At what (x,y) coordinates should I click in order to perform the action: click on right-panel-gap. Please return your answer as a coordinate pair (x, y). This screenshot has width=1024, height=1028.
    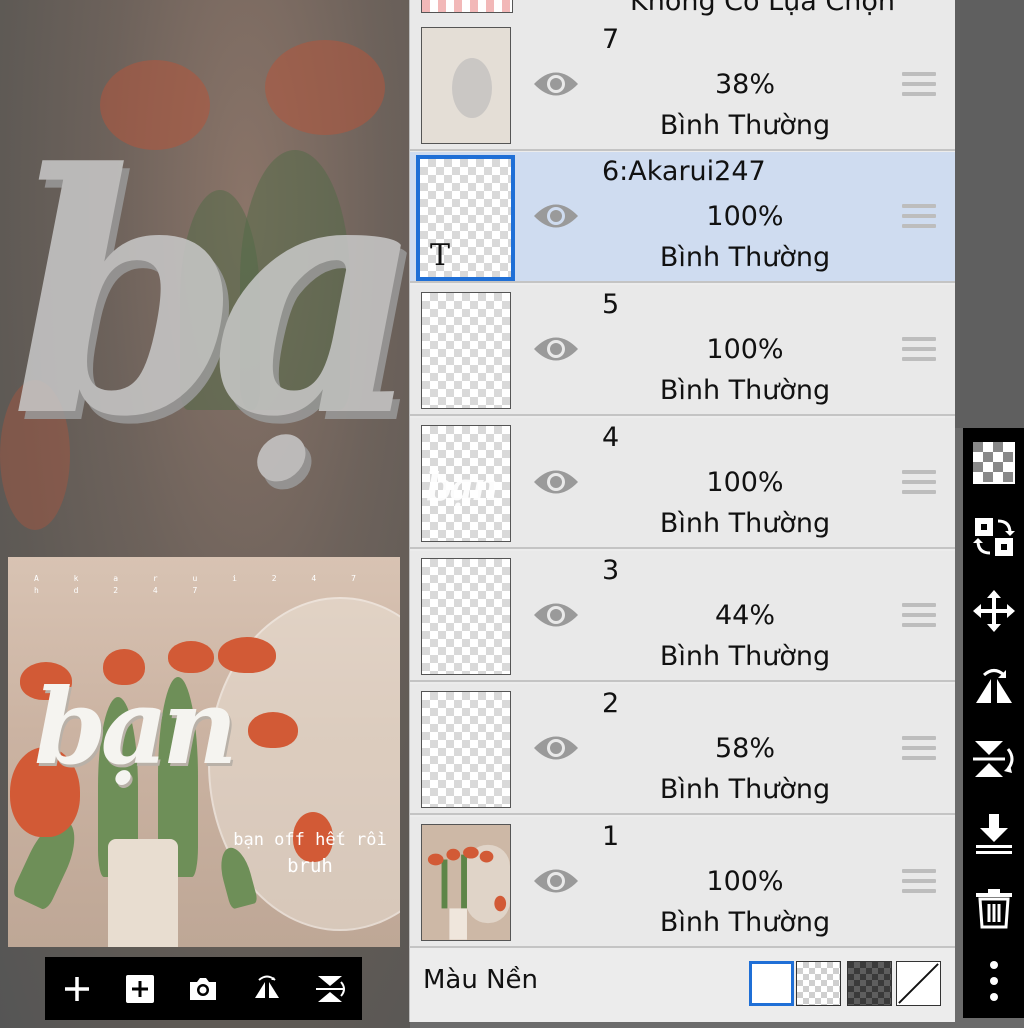
    Looking at the image, I should click on (989, 214).